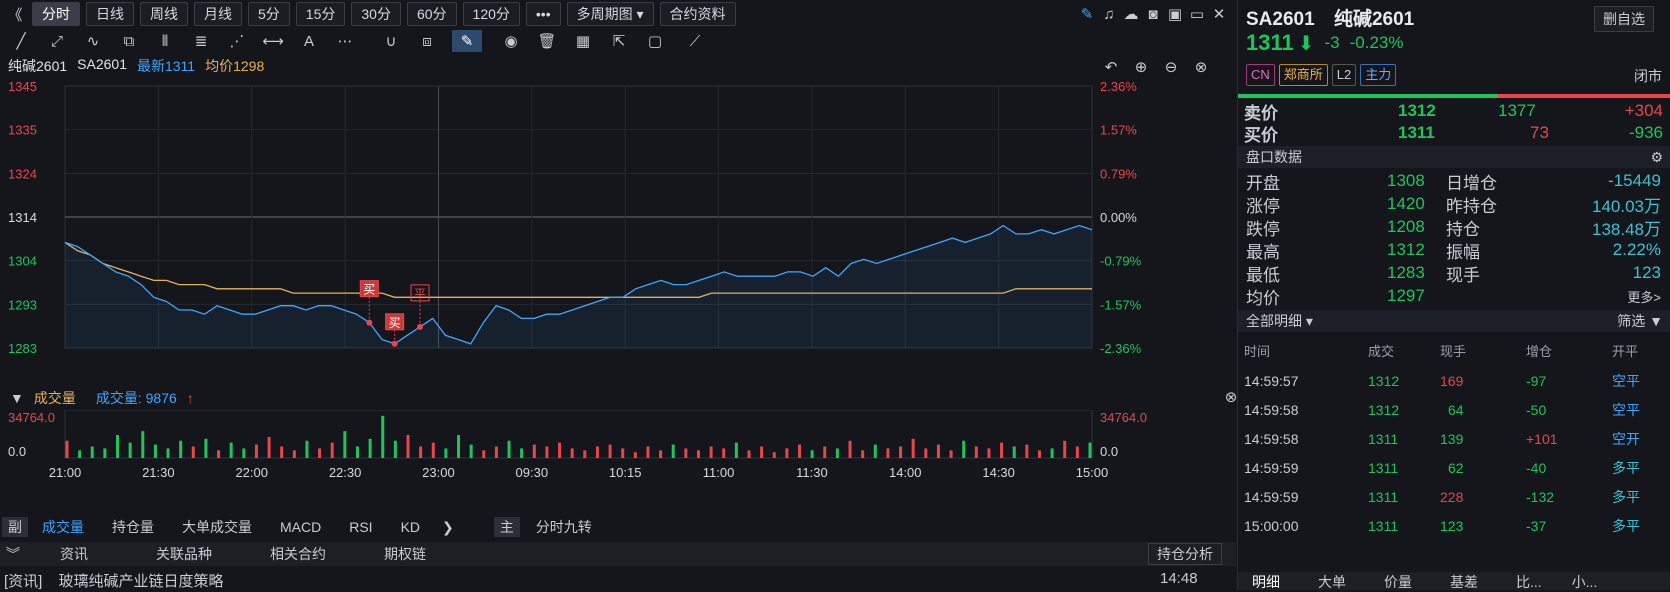 The image size is (1670, 592). Describe the element at coordinates (619, 41) in the screenshot. I see `share-icon: ⇱` at that location.